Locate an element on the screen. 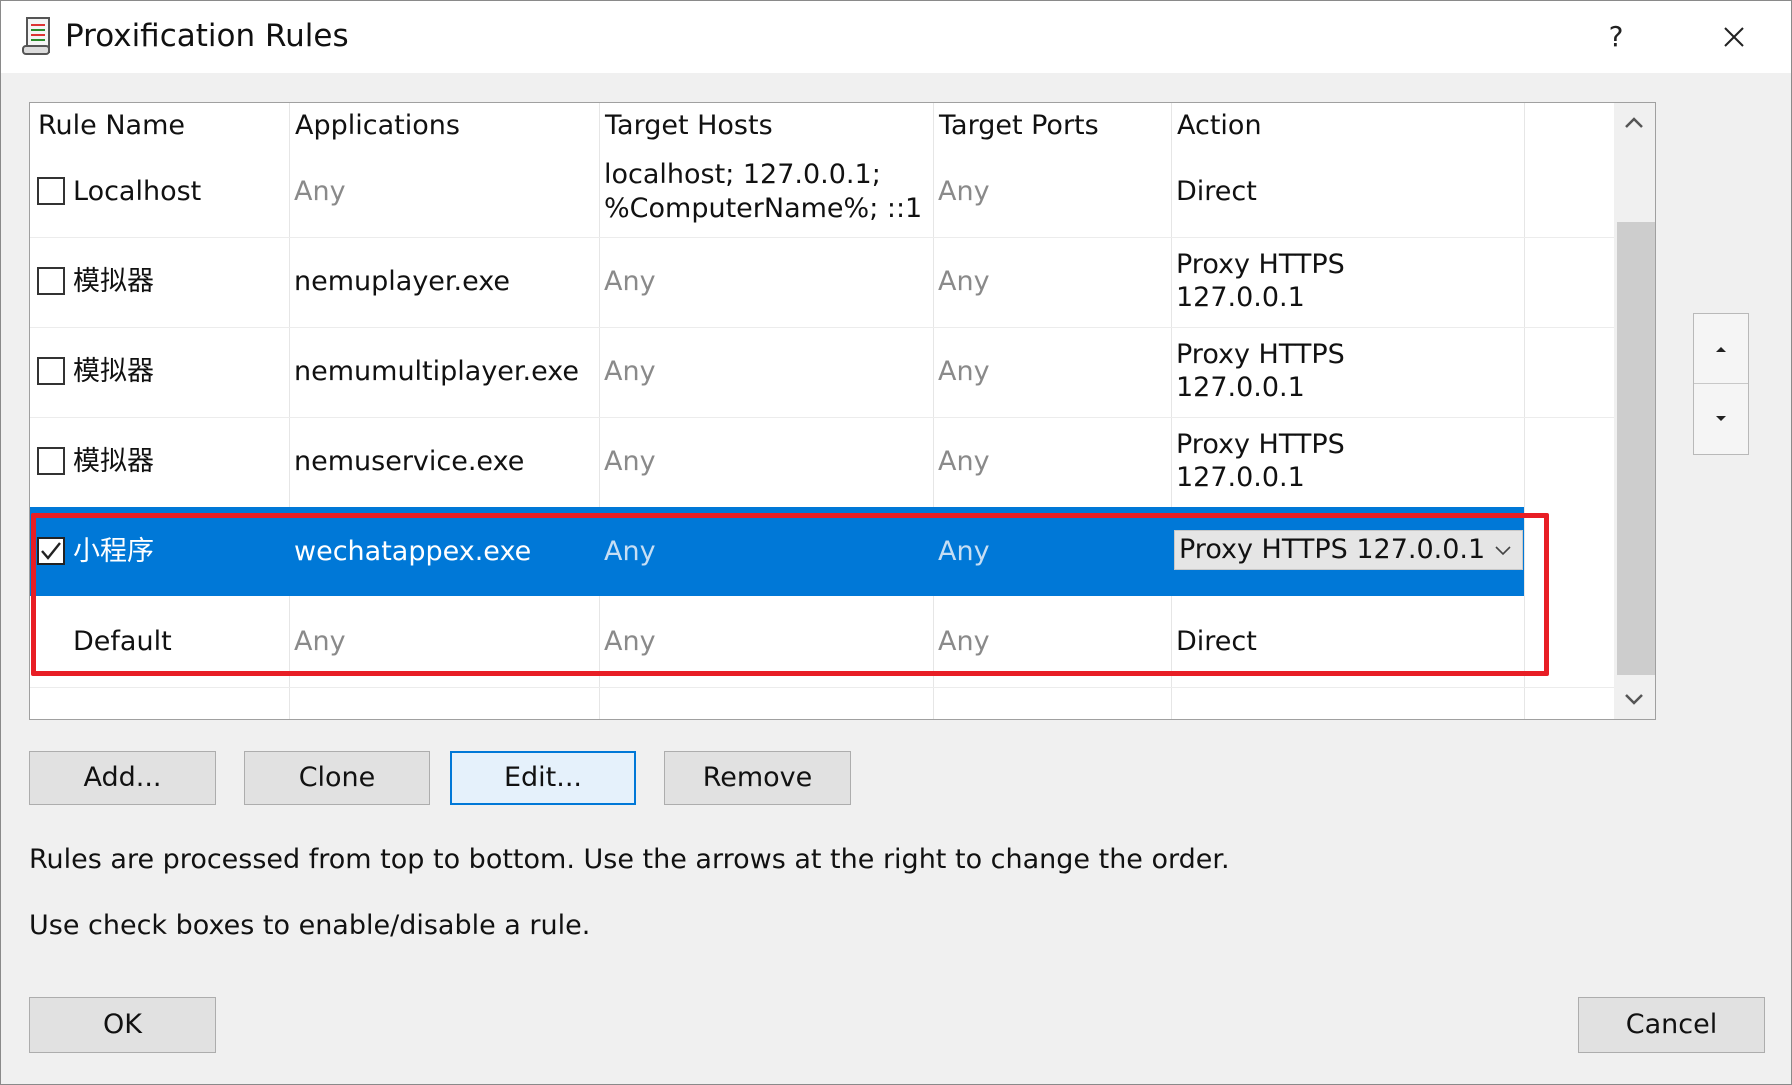 This screenshot has width=1792, height=1085. rule-applications: nemumultiplayer.exe is located at coordinates (436, 372).